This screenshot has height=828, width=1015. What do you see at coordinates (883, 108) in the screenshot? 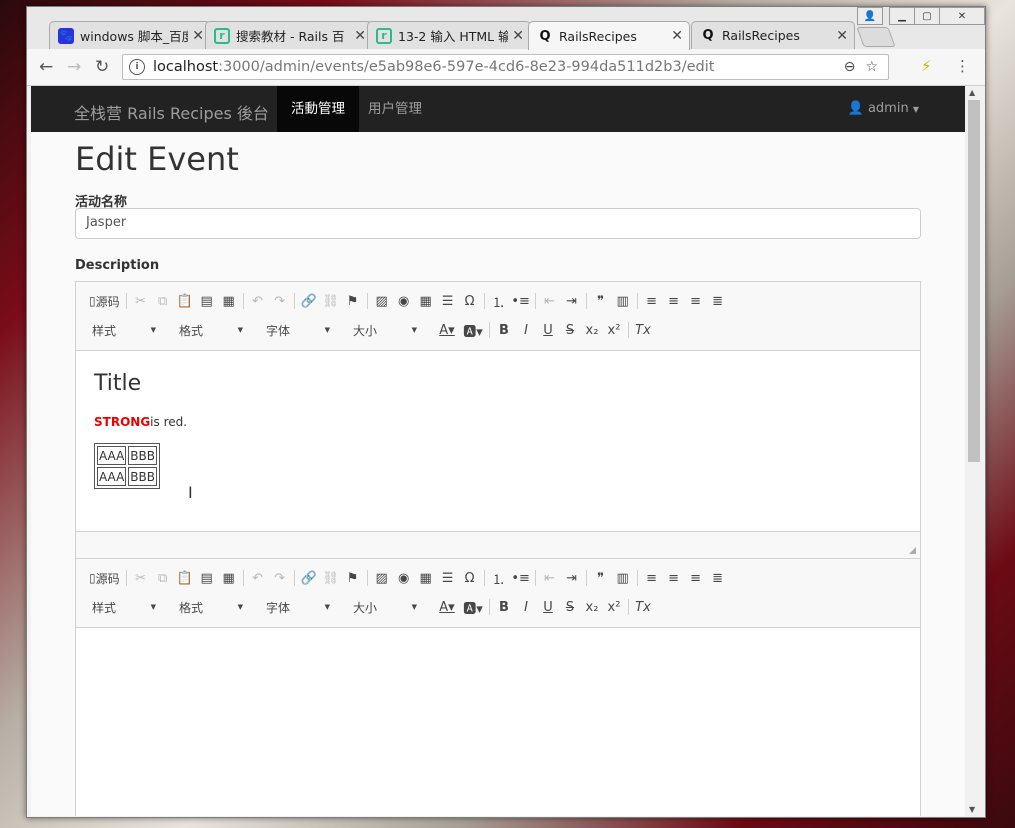
I see `user-menu: 👤 admin ▼` at bounding box center [883, 108].